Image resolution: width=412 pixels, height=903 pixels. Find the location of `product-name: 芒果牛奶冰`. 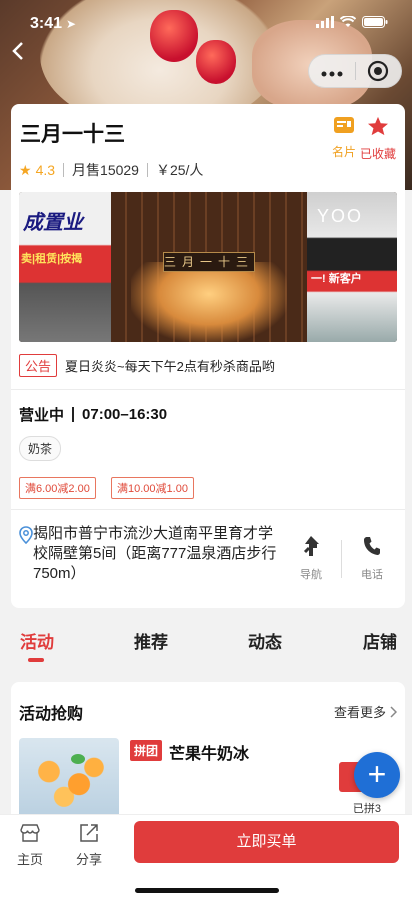

product-name: 芒果牛奶冰 is located at coordinates (209, 752).